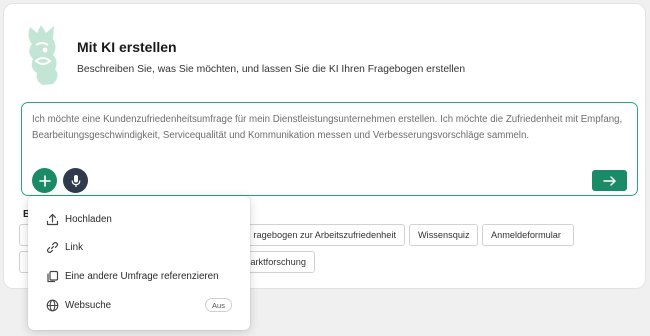 The image size is (650, 336). Describe the element at coordinates (317, 235) in the screenshot. I see `suggestion-chip-job-satisfaction: ragebogen zur Arbeitszufriedenheit` at that location.